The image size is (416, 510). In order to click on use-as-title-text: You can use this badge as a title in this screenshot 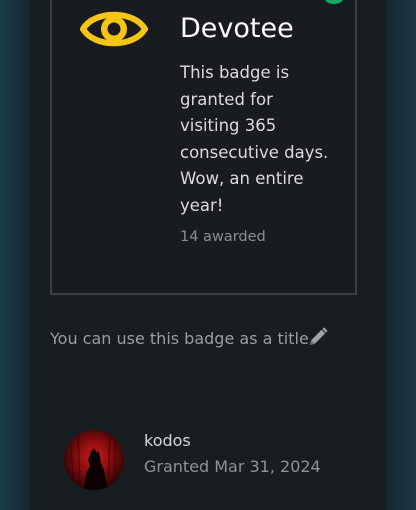, I will do `click(179, 338)`.